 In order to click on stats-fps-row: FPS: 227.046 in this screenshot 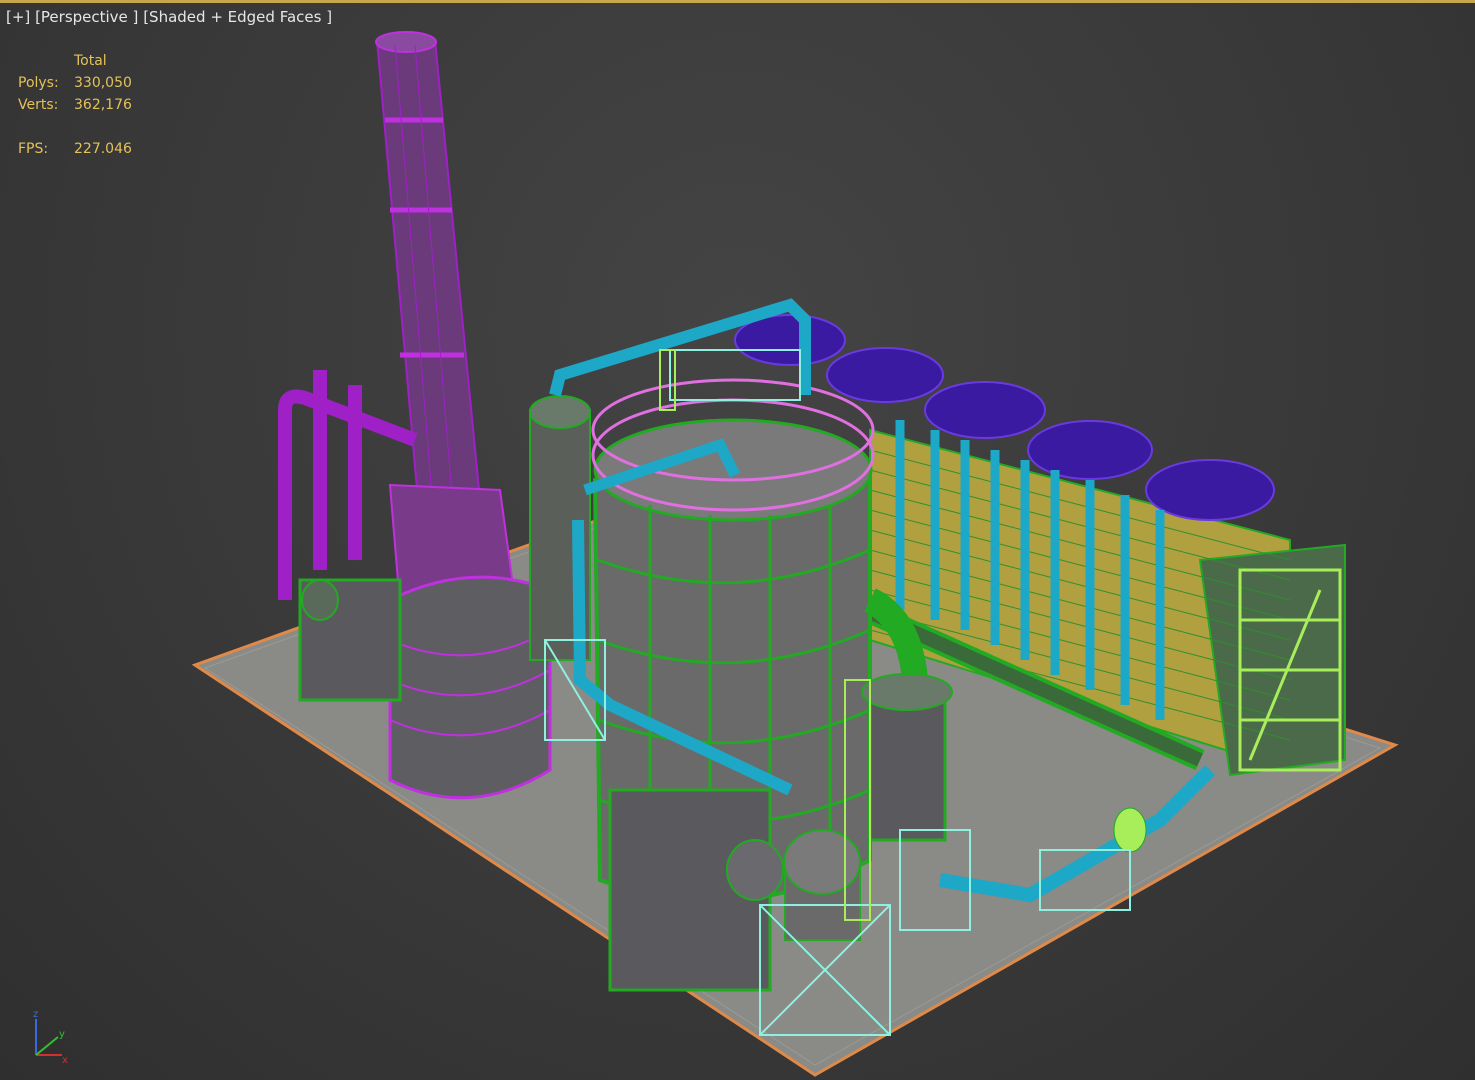, I will do `click(75, 149)`.